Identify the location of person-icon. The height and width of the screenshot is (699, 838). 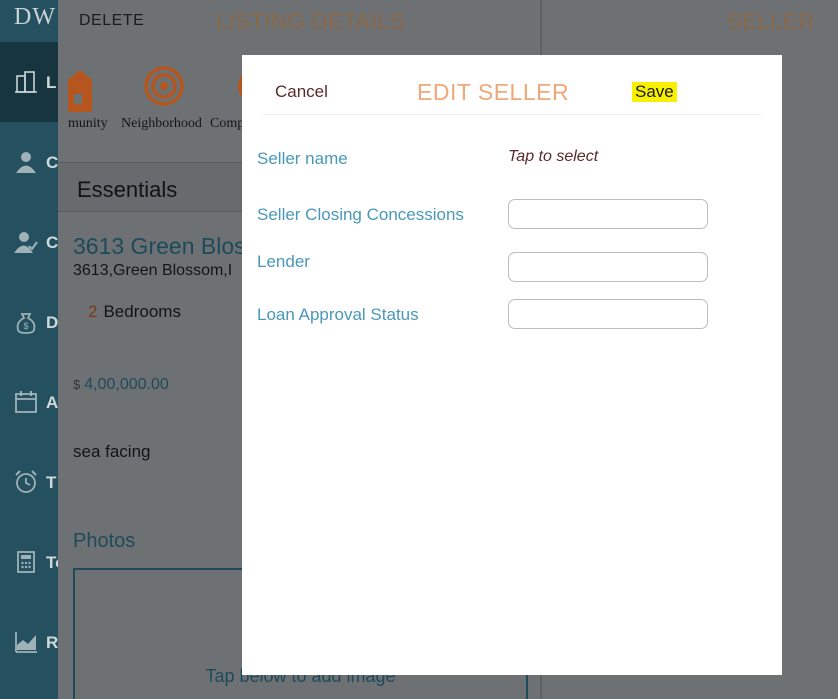
(26, 162).